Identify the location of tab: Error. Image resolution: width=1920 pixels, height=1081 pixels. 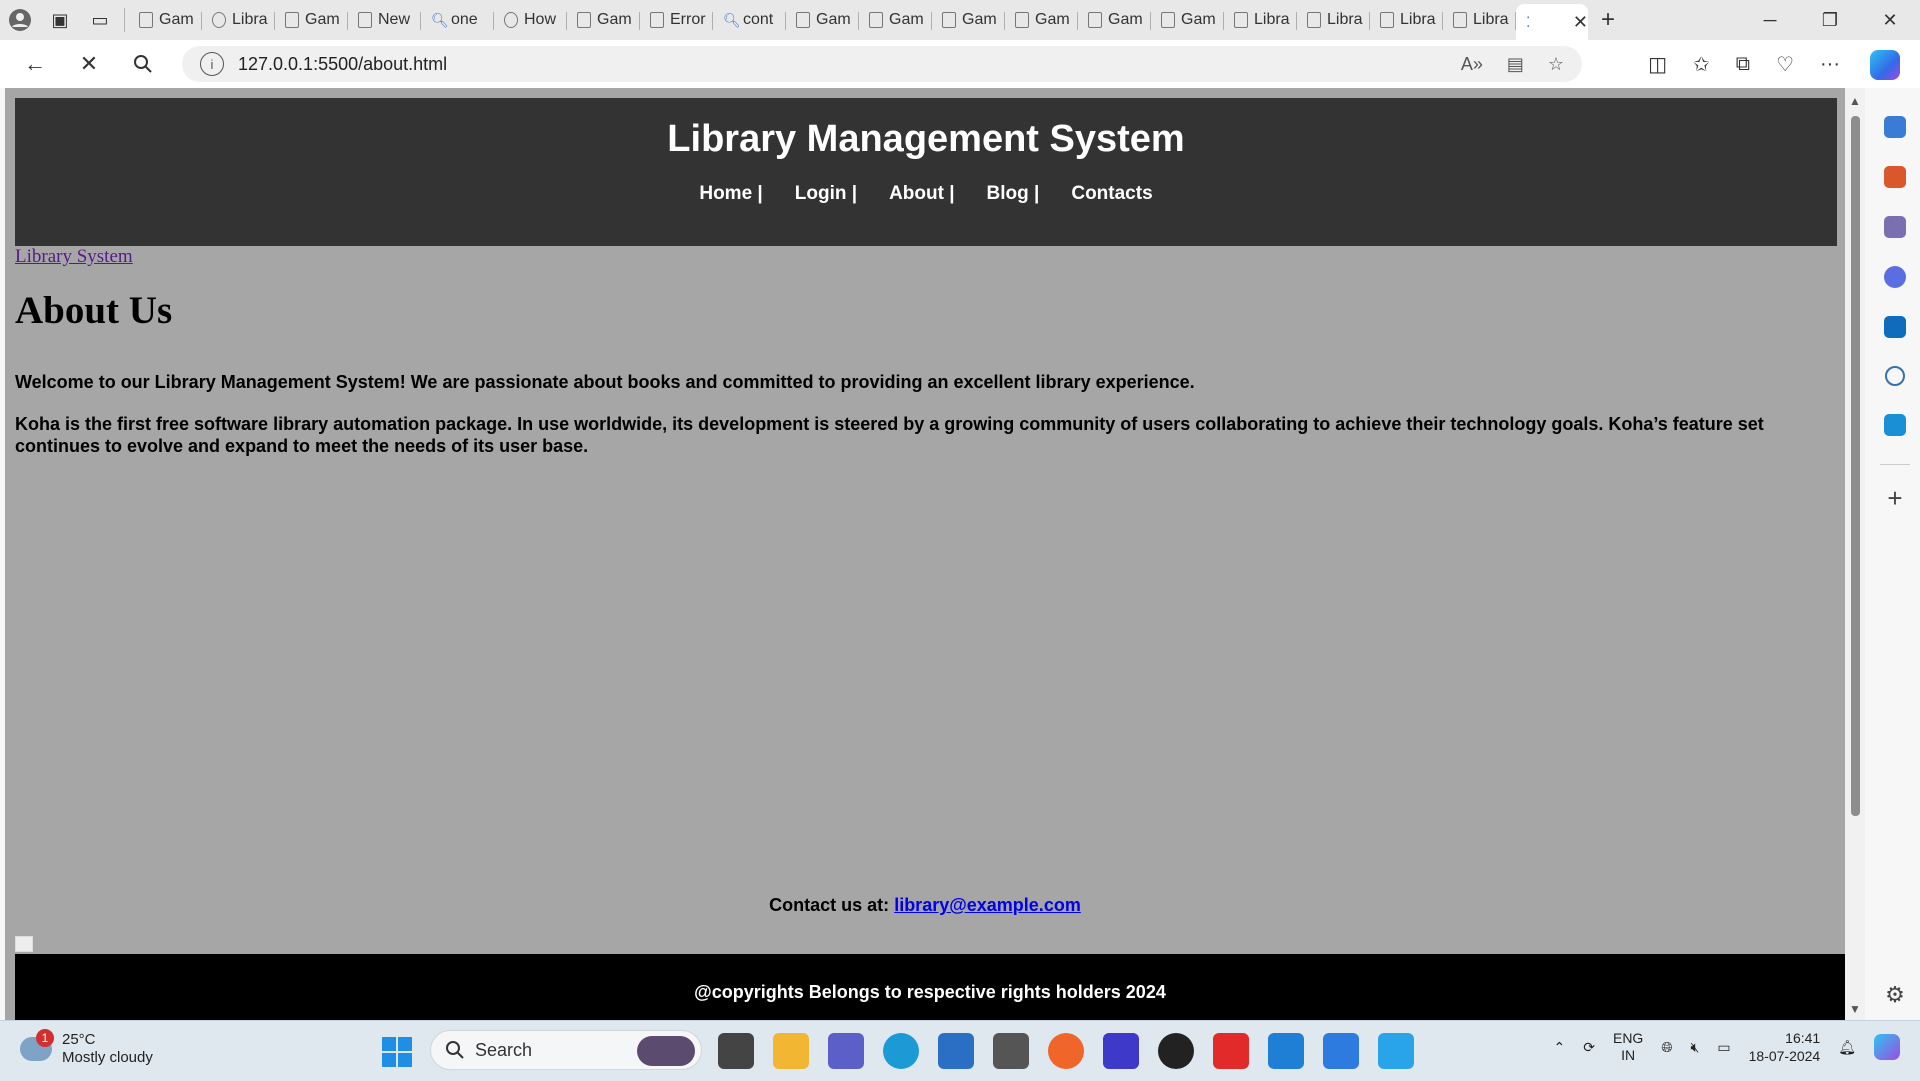
(676, 20).